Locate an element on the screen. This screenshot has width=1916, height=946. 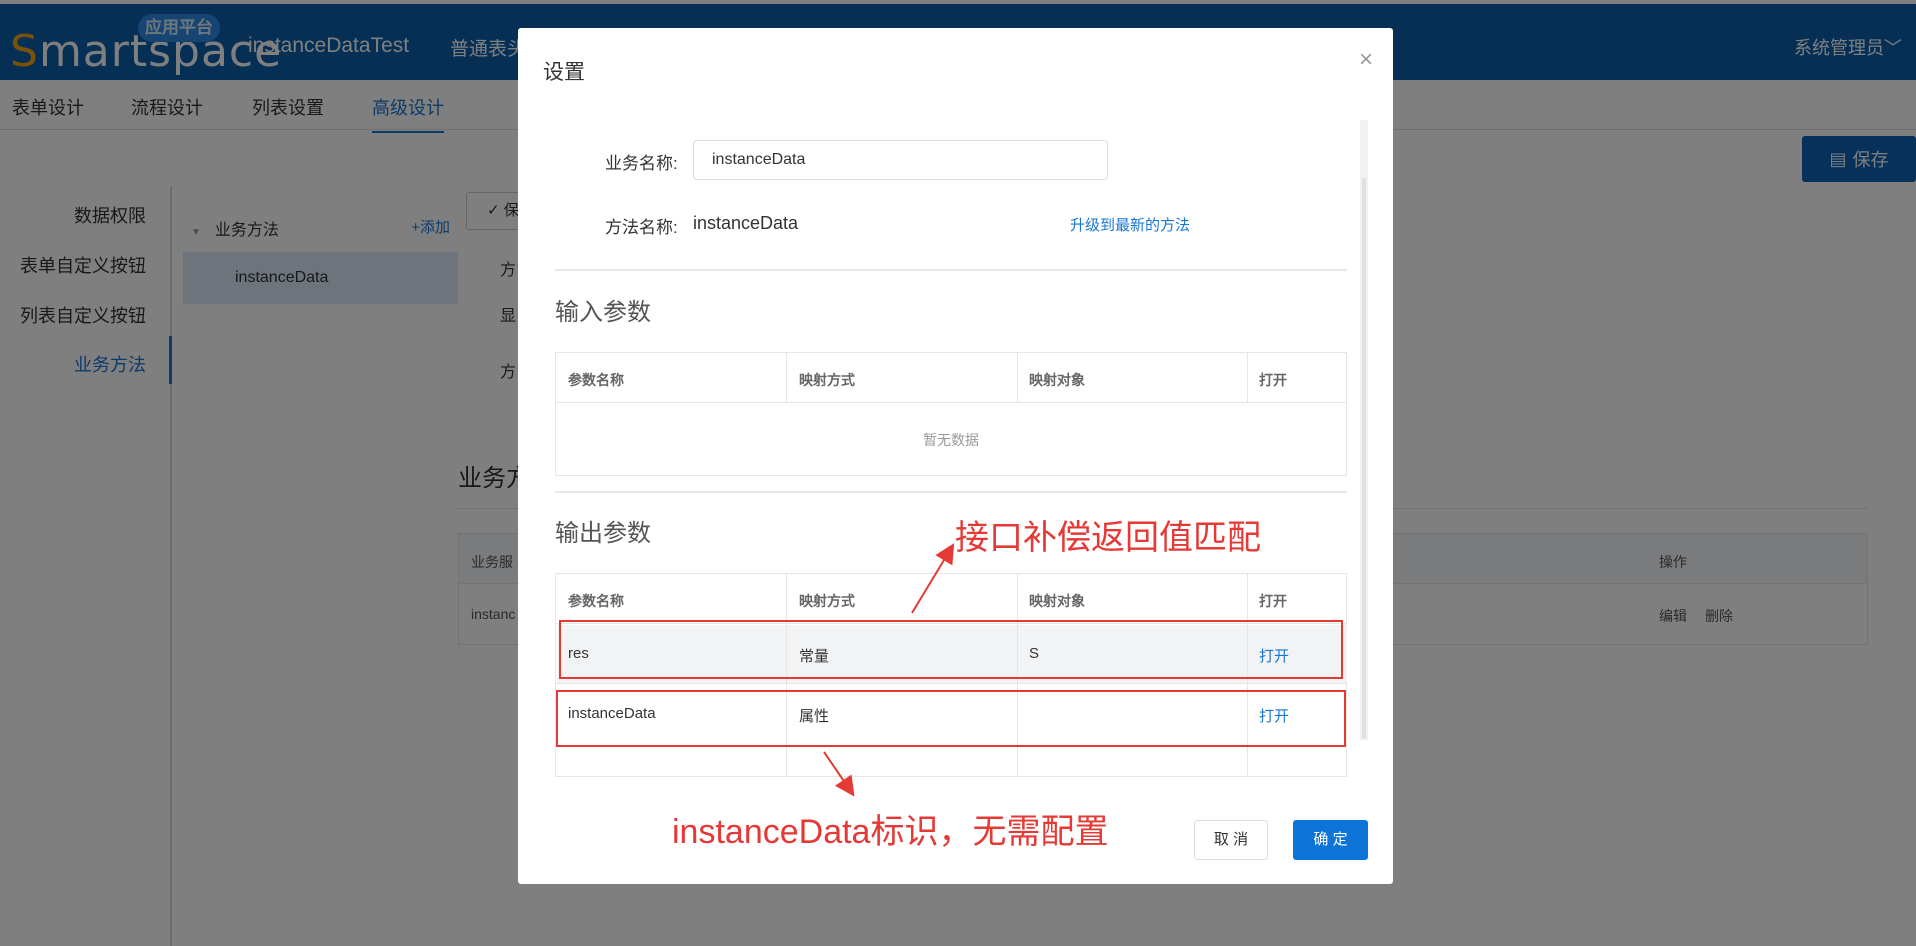
dialog-title: 设置 is located at coordinates (564, 72).